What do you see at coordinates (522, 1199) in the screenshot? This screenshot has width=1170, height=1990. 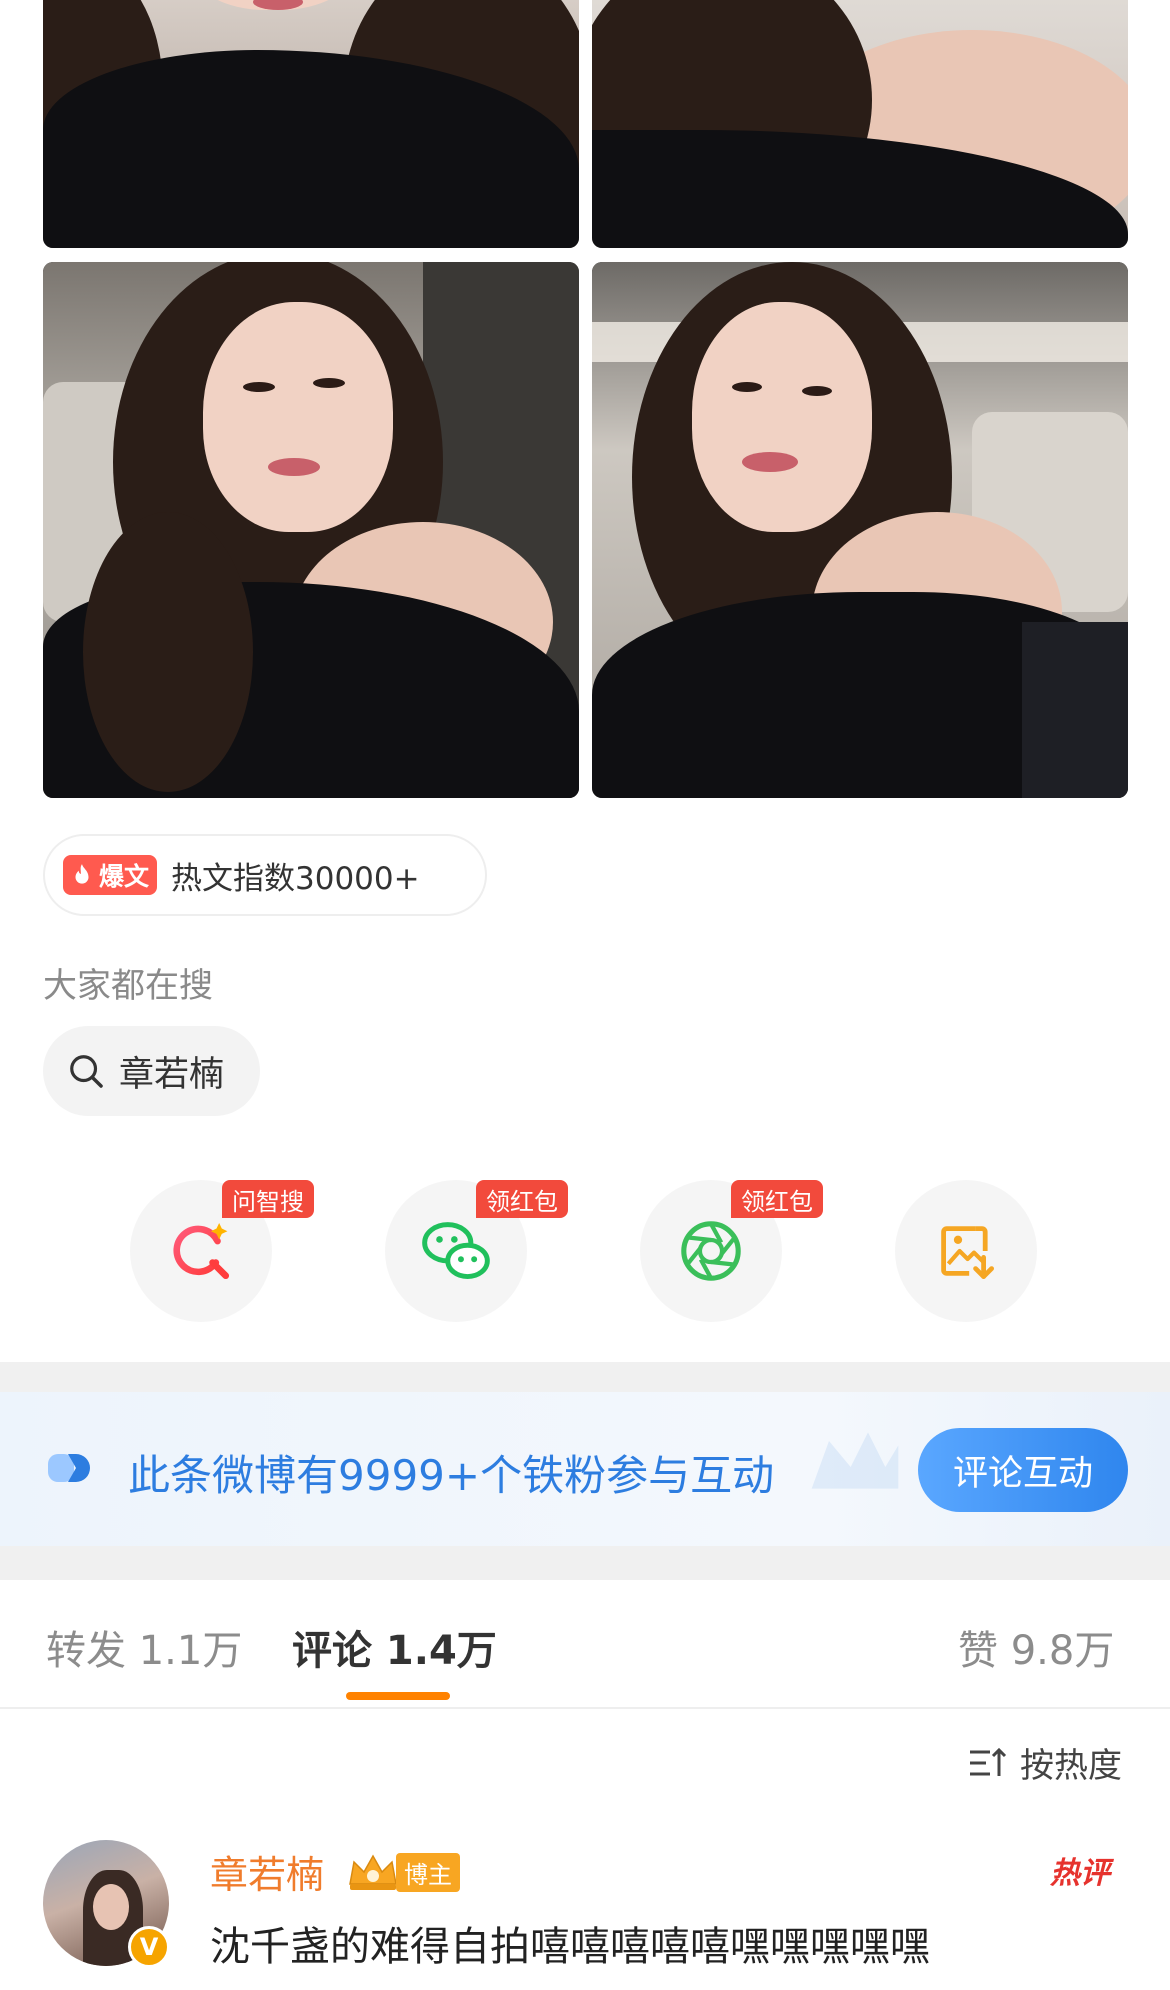 I see `wechat-badge: 领红包` at bounding box center [522, 1199].